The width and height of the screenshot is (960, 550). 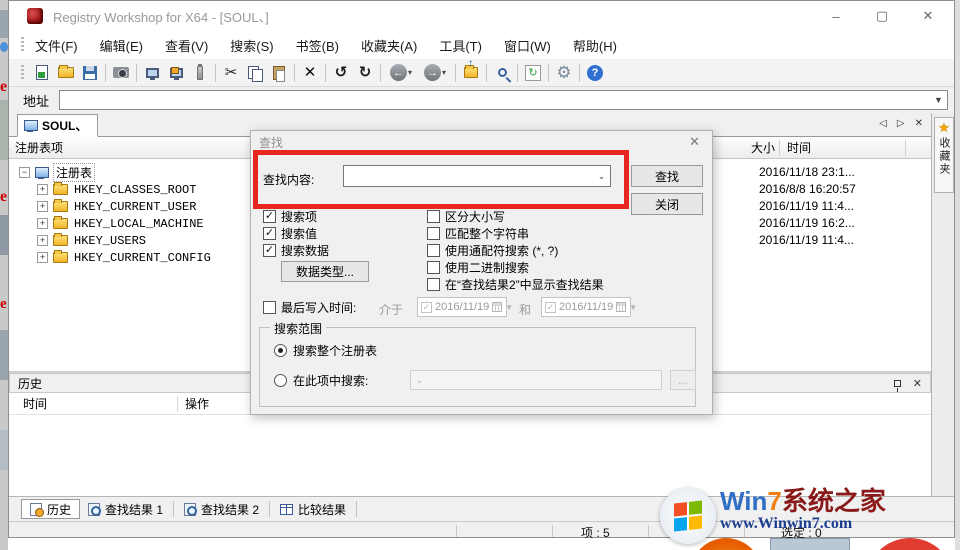 I want to click on toolbar: ✂ ✕ ↺ ↻ ← ▾ → ▾ ↑ ↻ ⚙ ?, so click(x=481, y=72).